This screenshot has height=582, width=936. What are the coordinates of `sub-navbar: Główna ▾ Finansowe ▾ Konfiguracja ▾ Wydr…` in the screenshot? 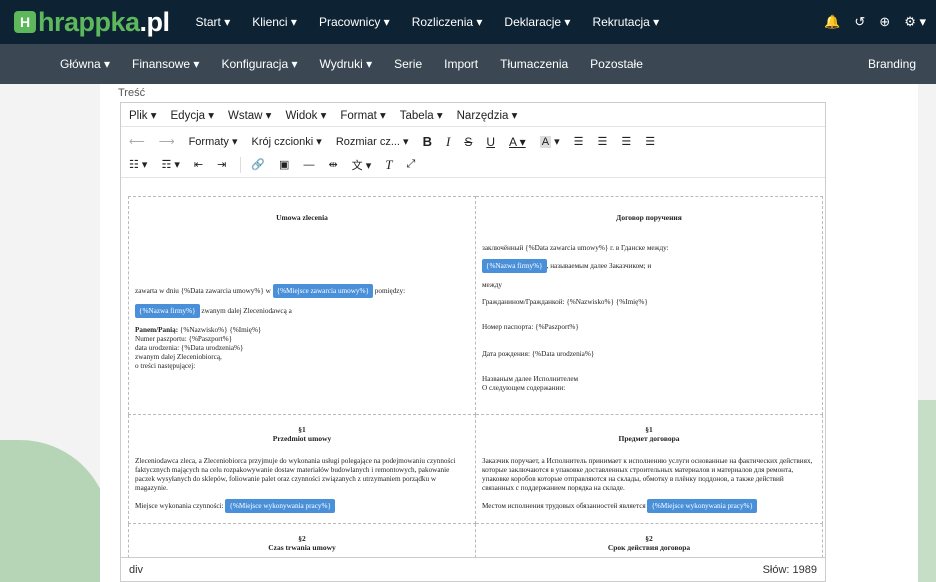 It's located at (468, 64).